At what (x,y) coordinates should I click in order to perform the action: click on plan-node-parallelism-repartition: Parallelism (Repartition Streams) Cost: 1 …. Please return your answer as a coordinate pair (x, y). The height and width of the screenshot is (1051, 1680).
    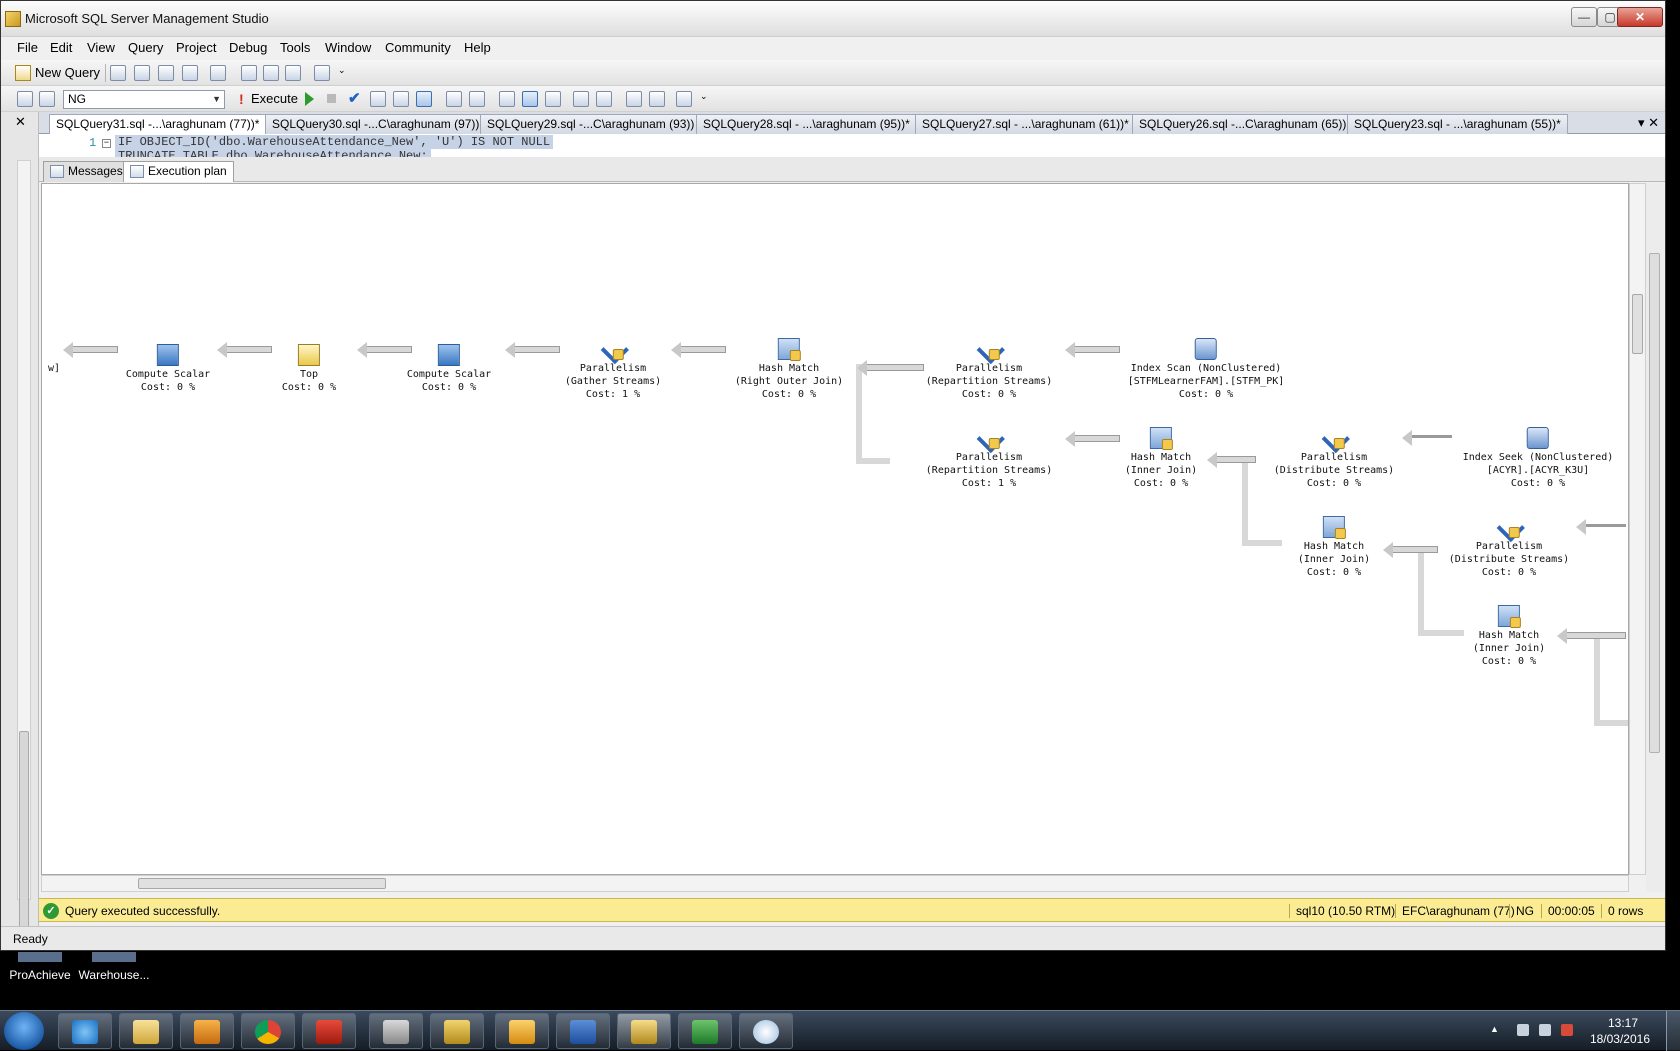
    Looking at the image, I should click on (989, 458).